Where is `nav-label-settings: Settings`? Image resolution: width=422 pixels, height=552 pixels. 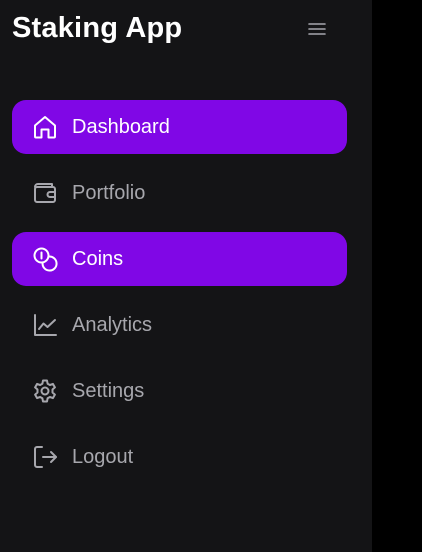 nav-label-settings: Settings is located at coordinates (108, 391).